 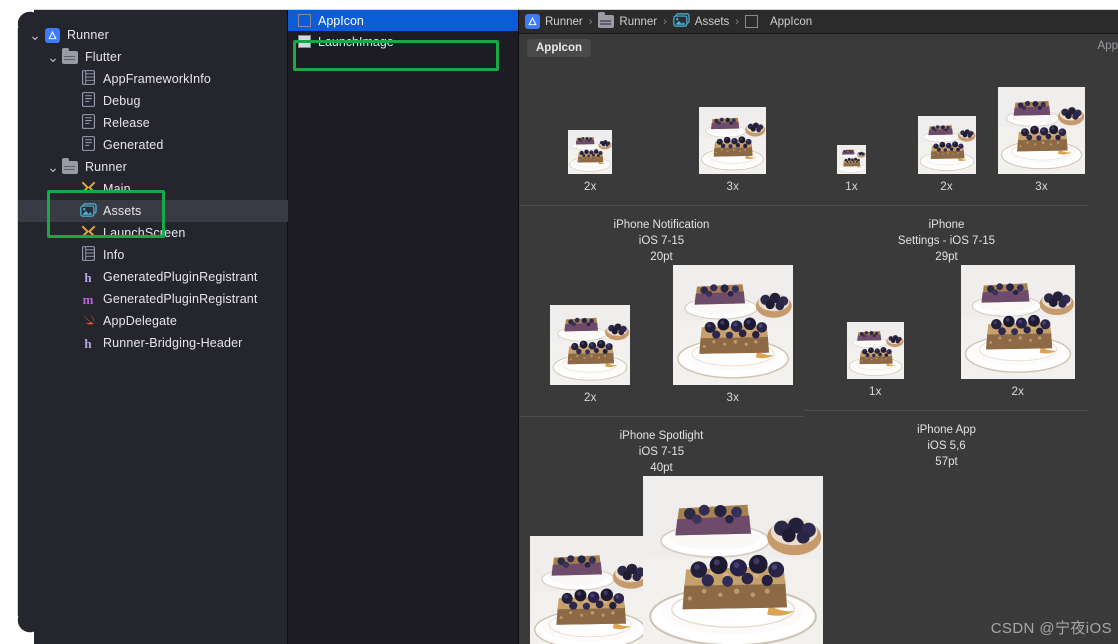 I want to click on breadcrumb-item-assets: Assets, so click(x=701, y=21).